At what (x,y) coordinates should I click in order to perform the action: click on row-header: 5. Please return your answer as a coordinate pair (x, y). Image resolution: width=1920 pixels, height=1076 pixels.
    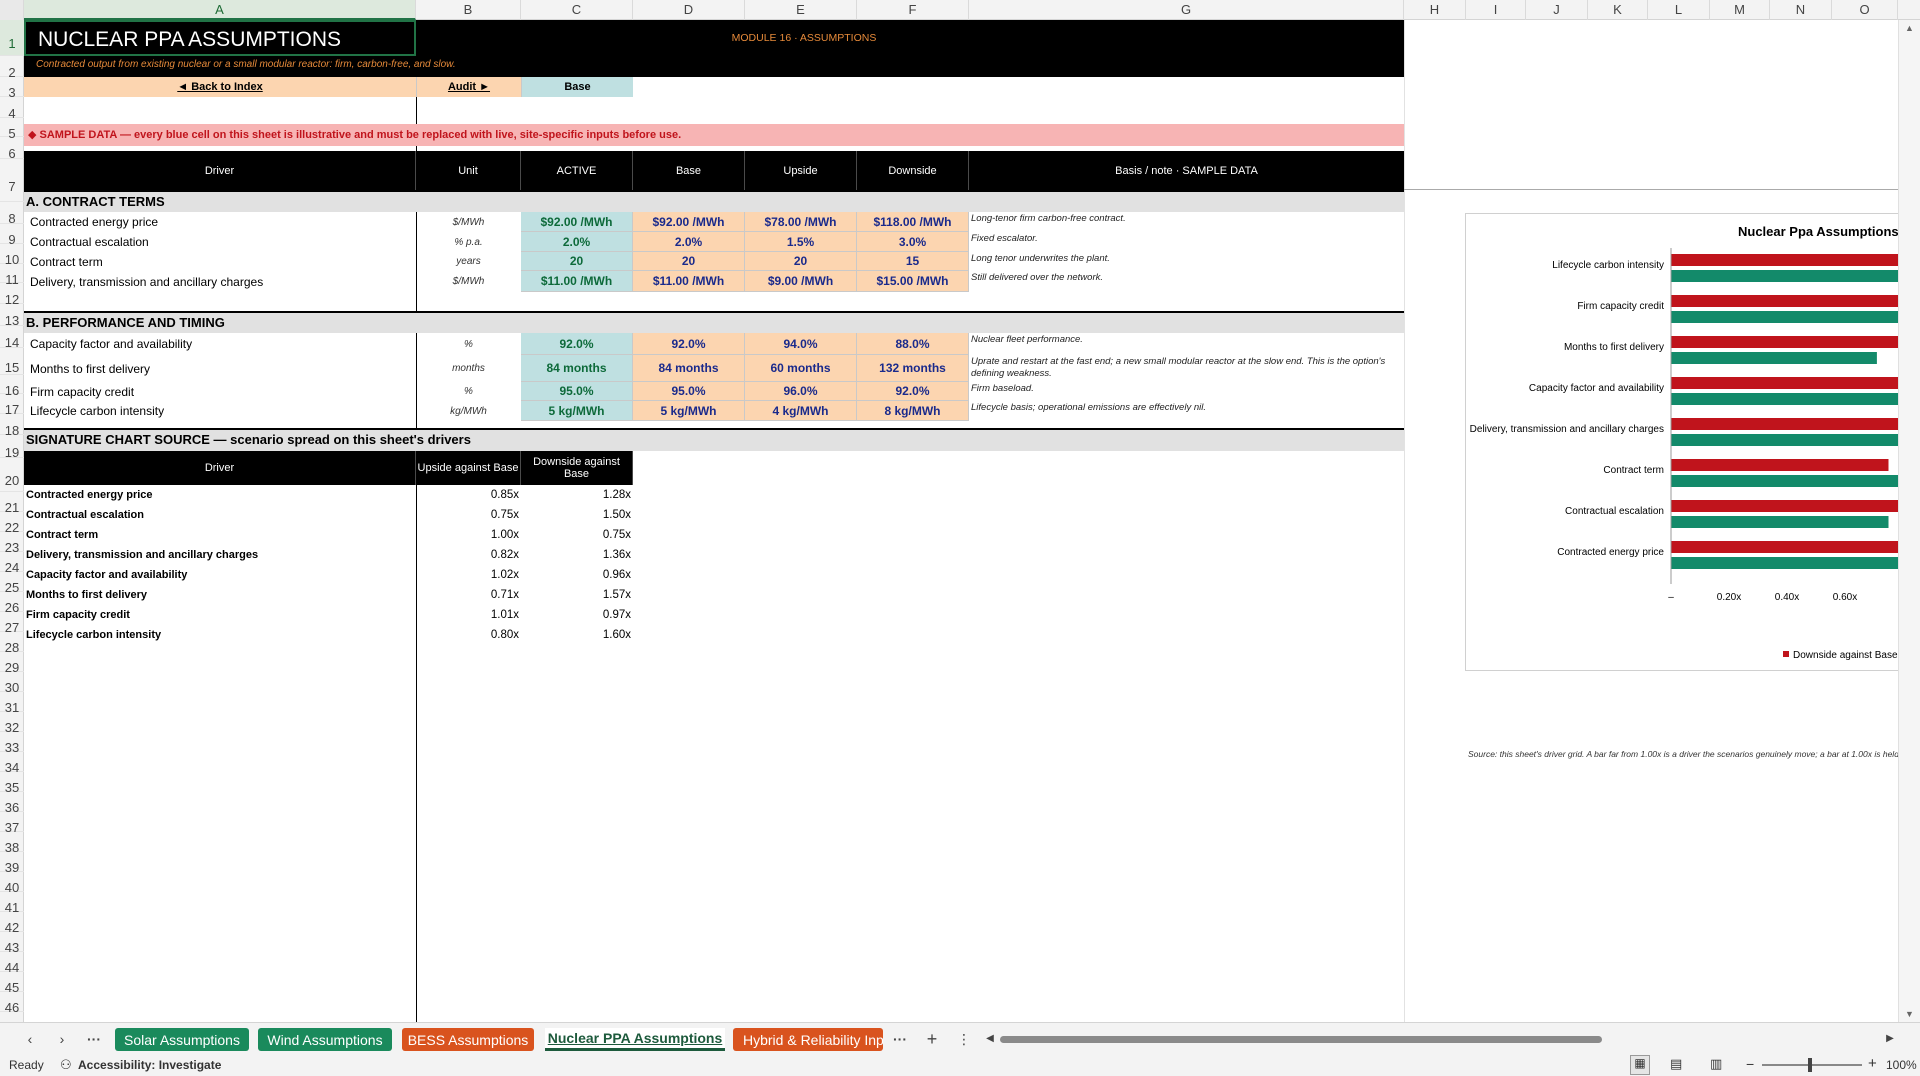
    Looking at the image, I should click on (12, 129).